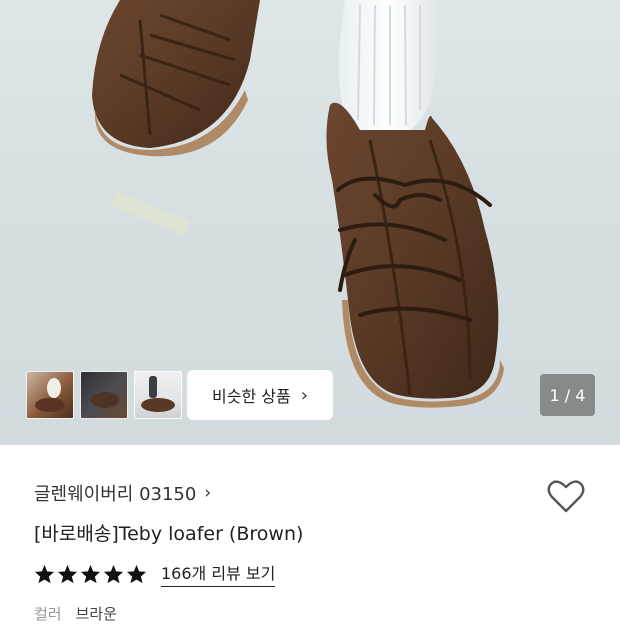 Image resolution: width=620 pixels, height=624 pixels. I want to click on similar-products-label: 비슷한 상품, so click(251, 396).